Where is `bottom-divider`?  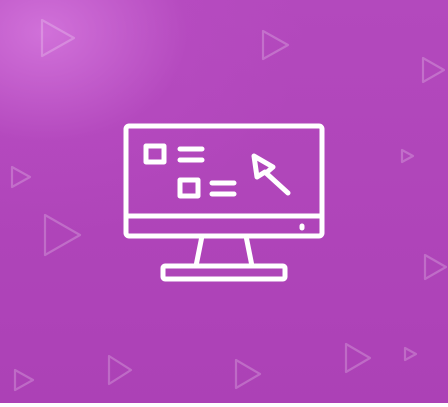 bottom-divider is located at coordinates (224, 405).